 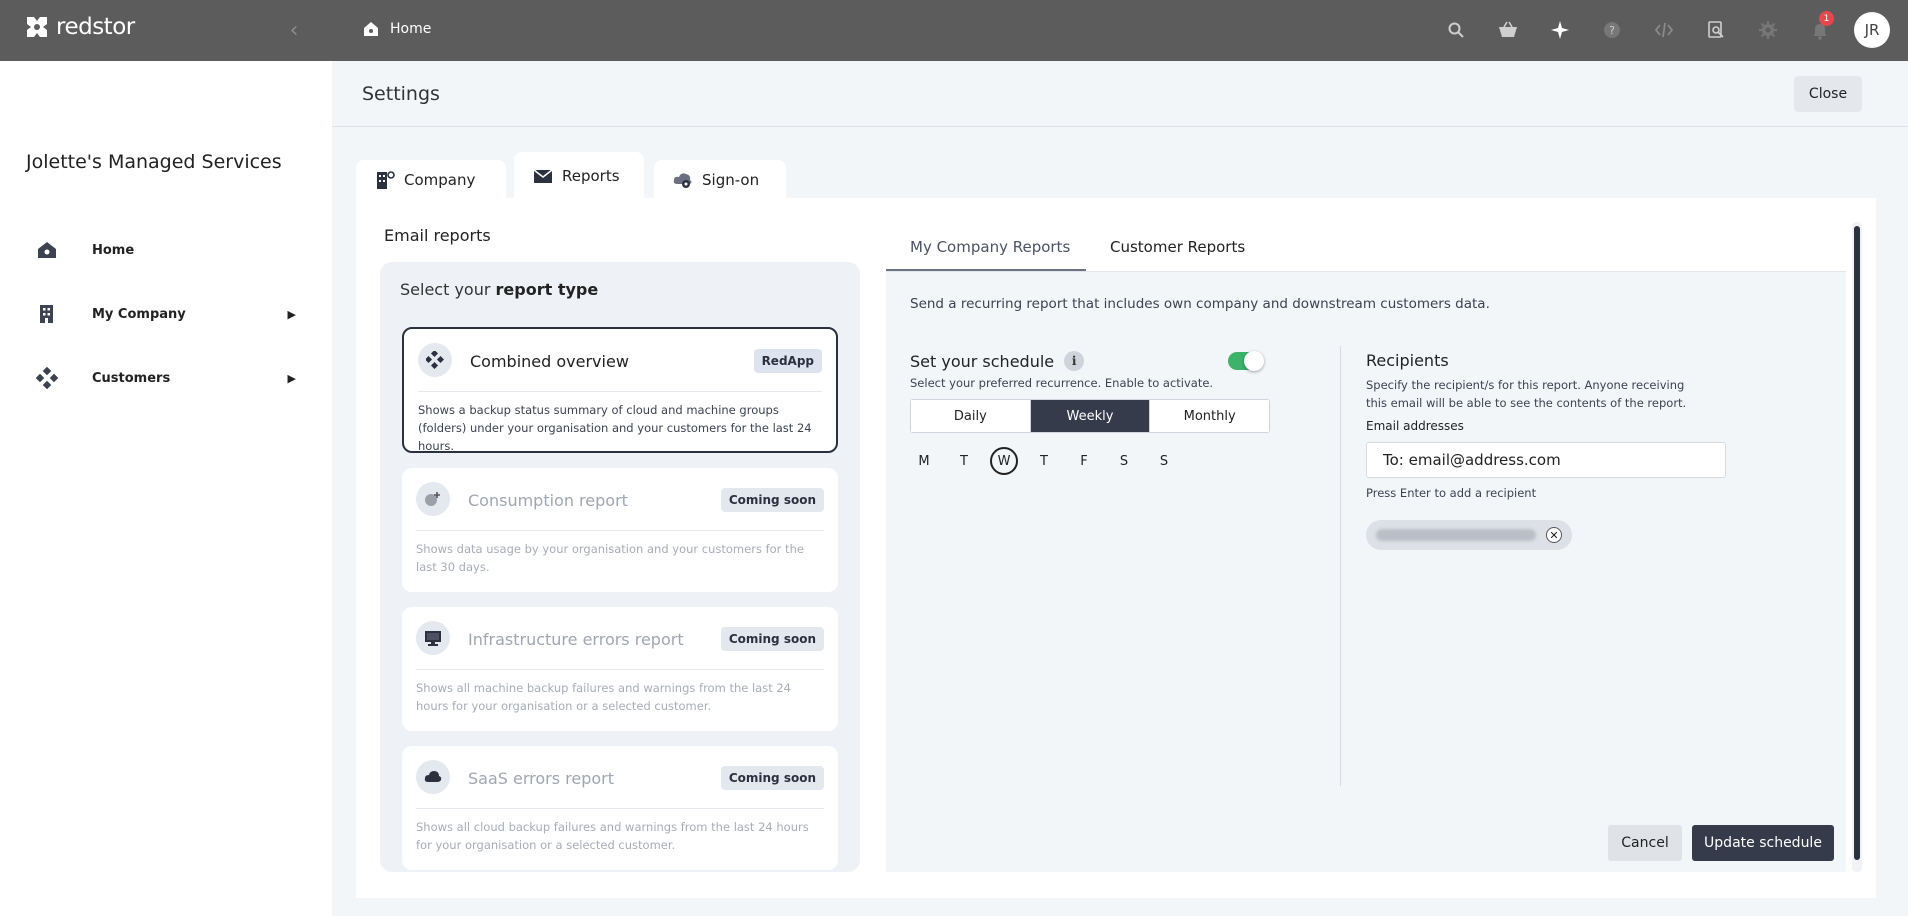 I want to click on org-name: Jolette's Managed Services, so click(x=154, y=162).